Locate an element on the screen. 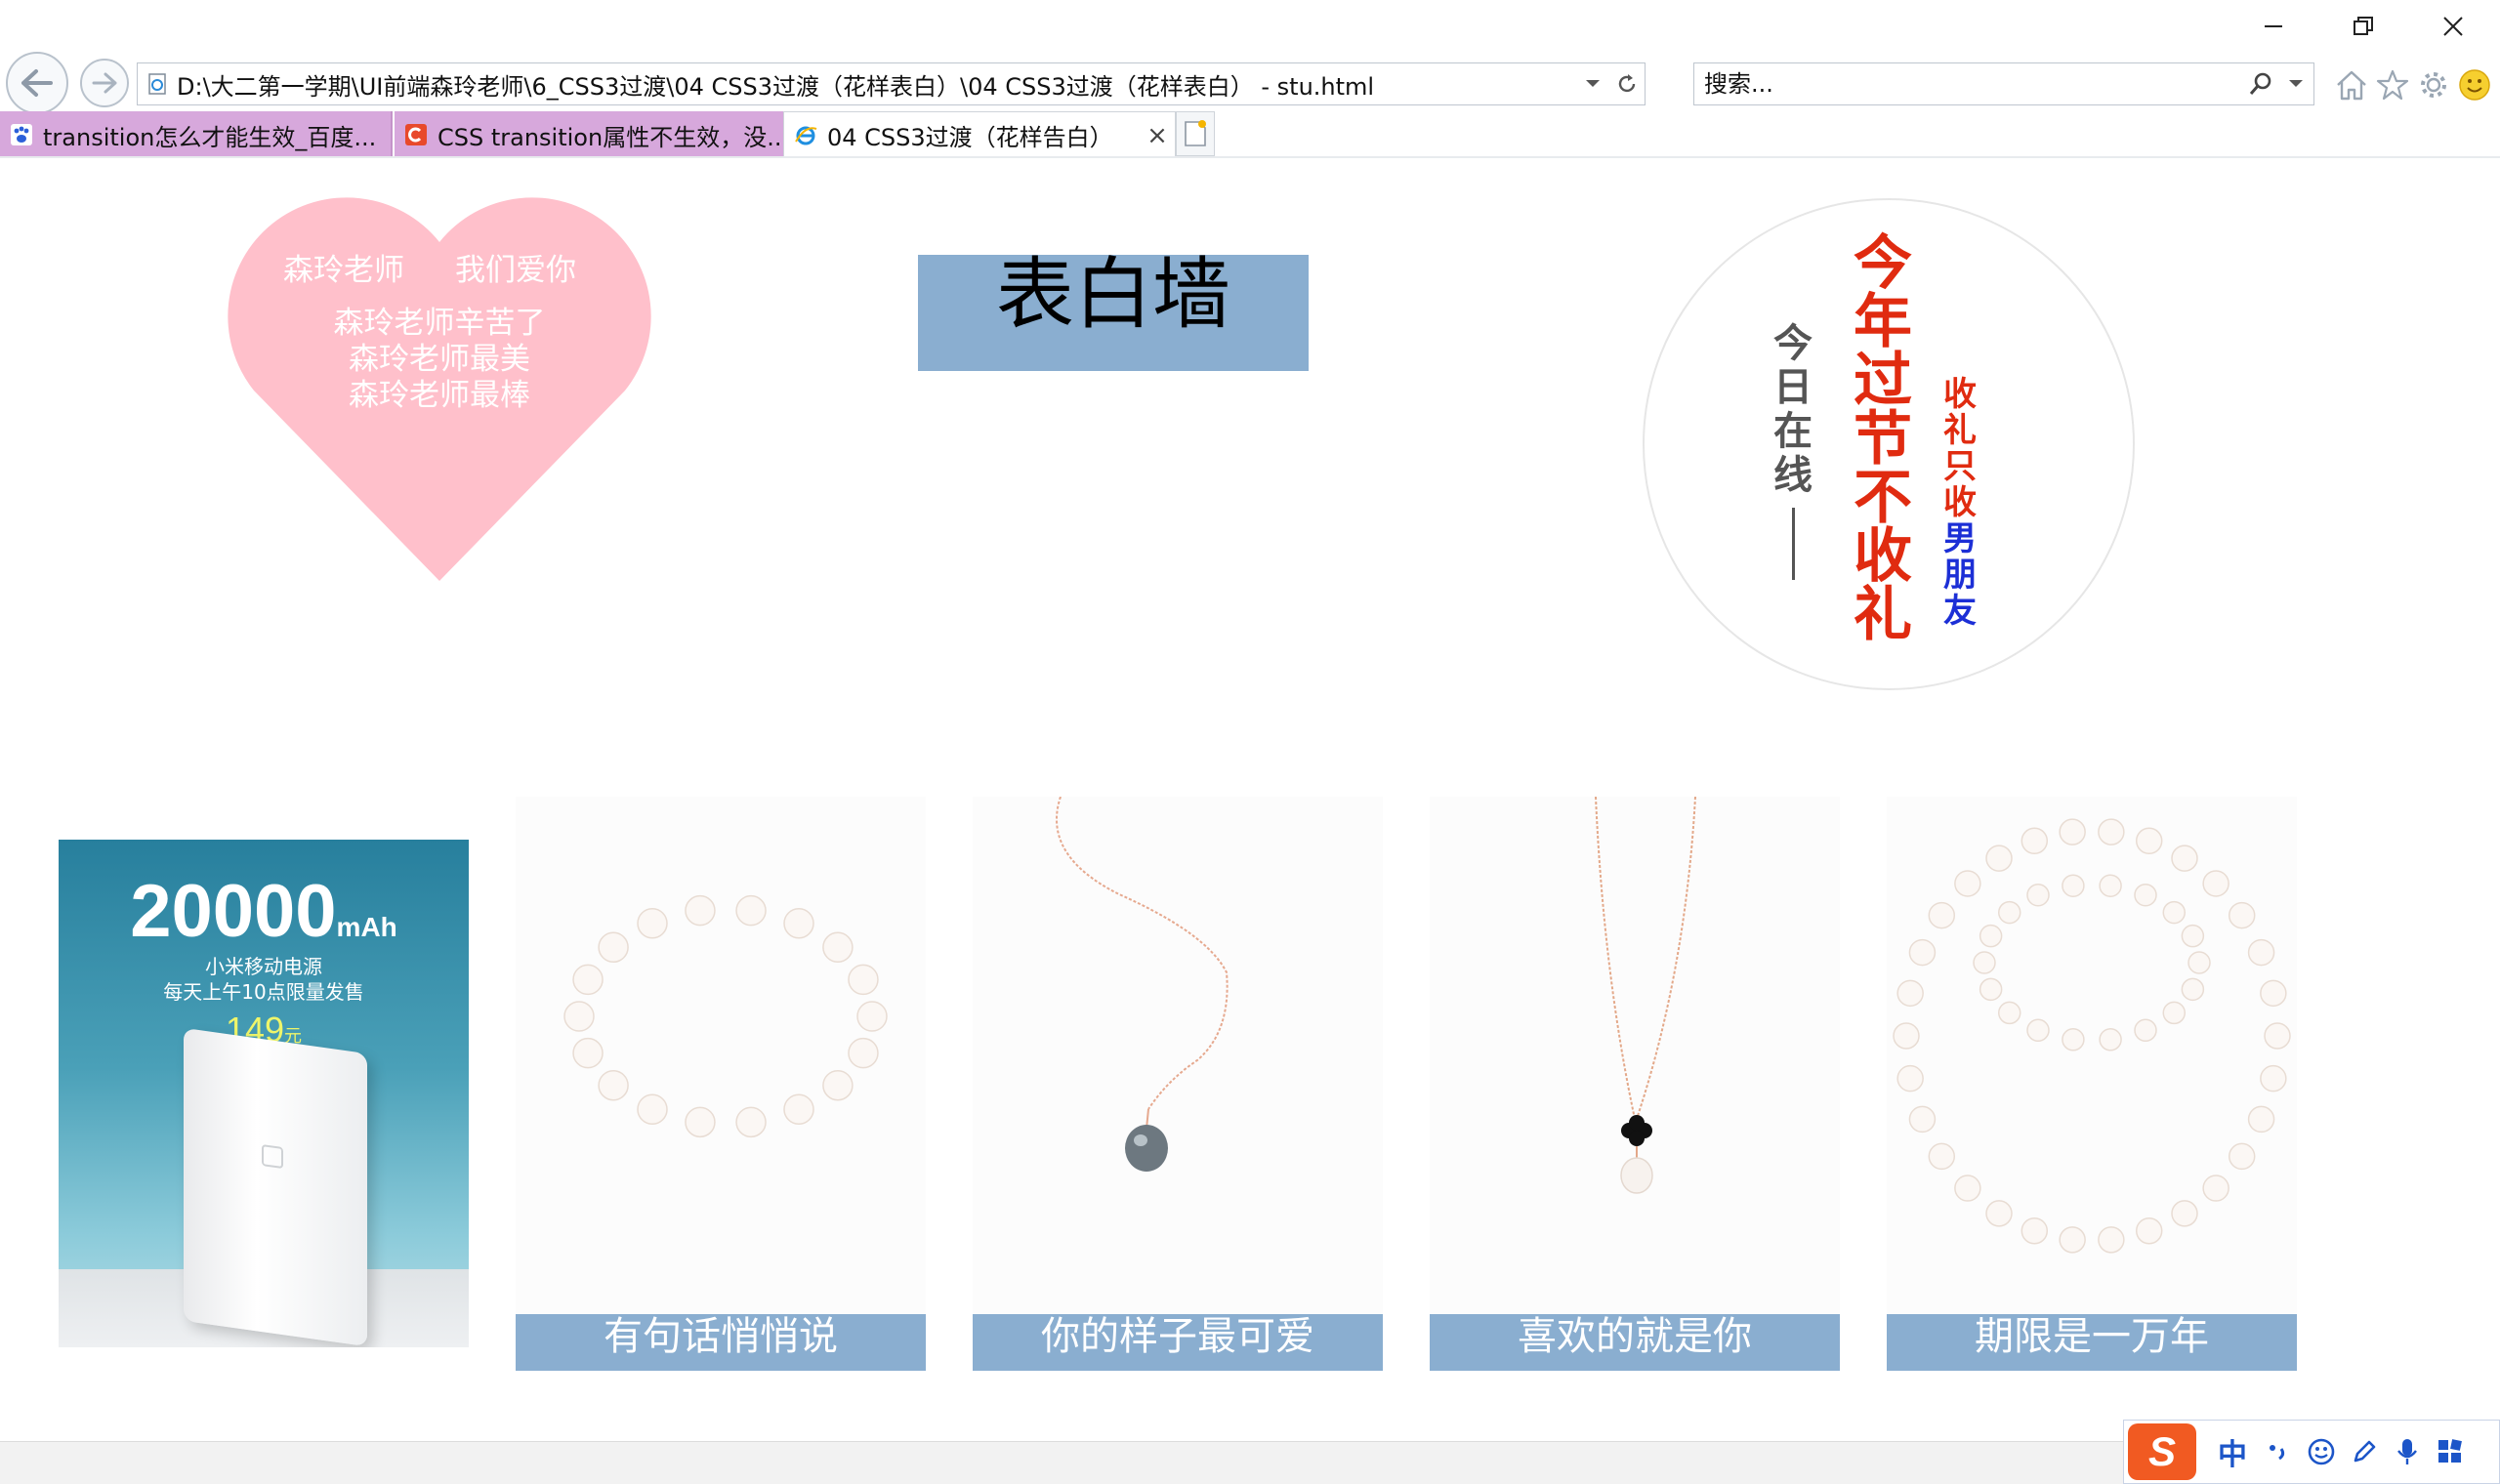 This screenshot has height=1484, width=2500. pen-icon is located at coordinates (2365, 1452).